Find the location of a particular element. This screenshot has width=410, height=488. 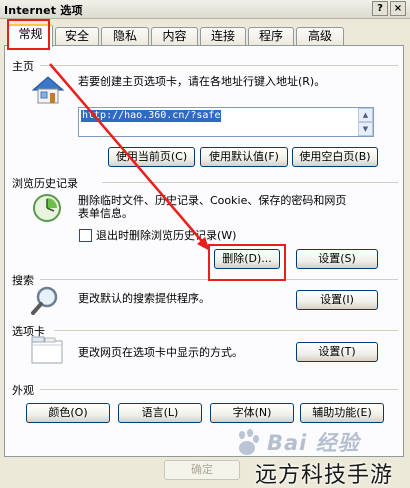

history-description-line2: 表单信息。 is located at coordinates (105, 213).